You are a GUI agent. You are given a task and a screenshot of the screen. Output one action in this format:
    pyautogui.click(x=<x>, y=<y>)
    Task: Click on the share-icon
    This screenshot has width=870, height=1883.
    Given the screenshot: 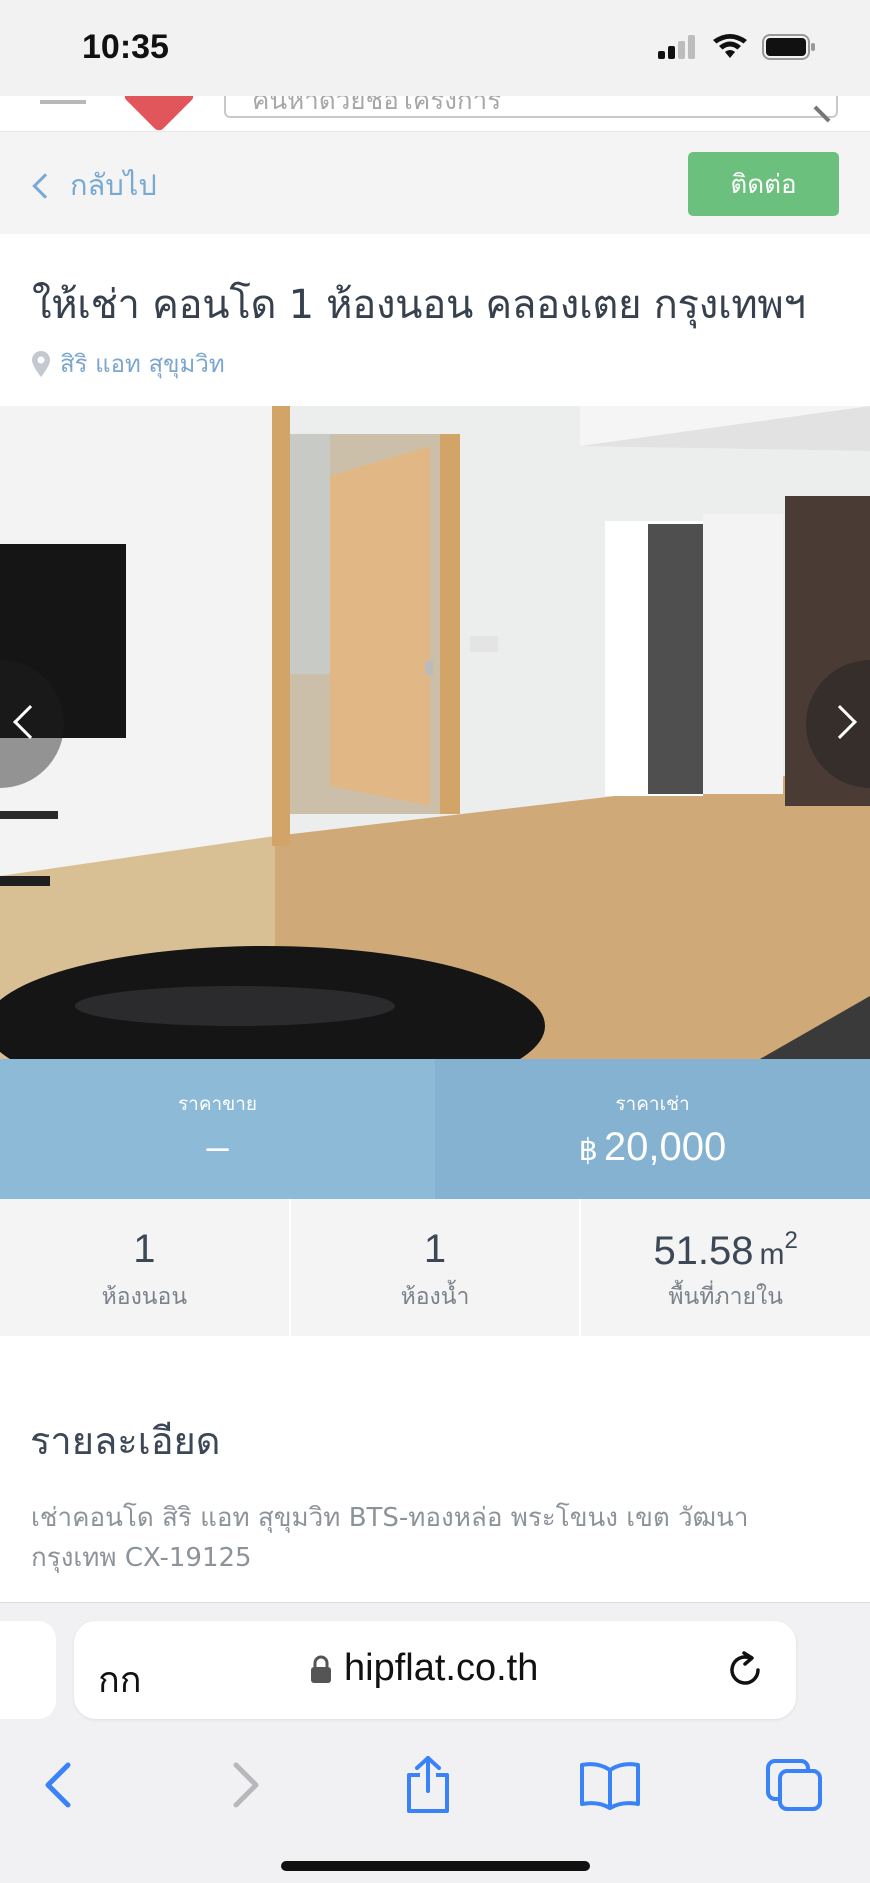 What is the action you would take?
    pyautogui.click(x=428, y=1784)
    